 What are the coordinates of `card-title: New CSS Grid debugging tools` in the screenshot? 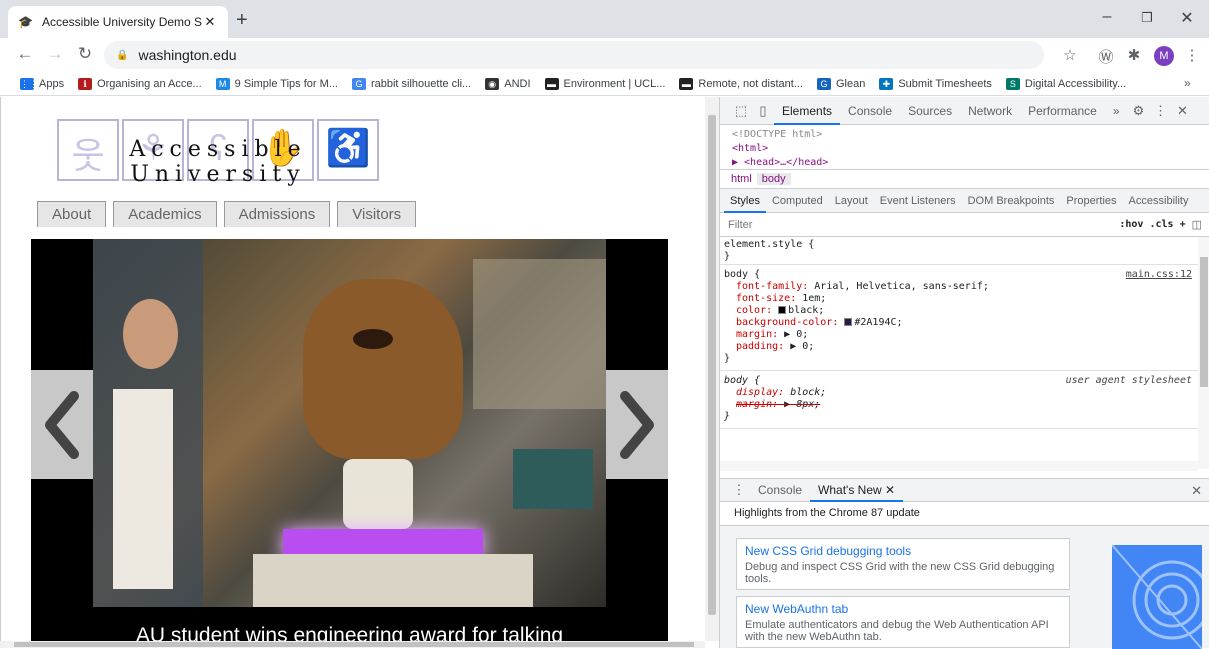 It's located at (903, 551).